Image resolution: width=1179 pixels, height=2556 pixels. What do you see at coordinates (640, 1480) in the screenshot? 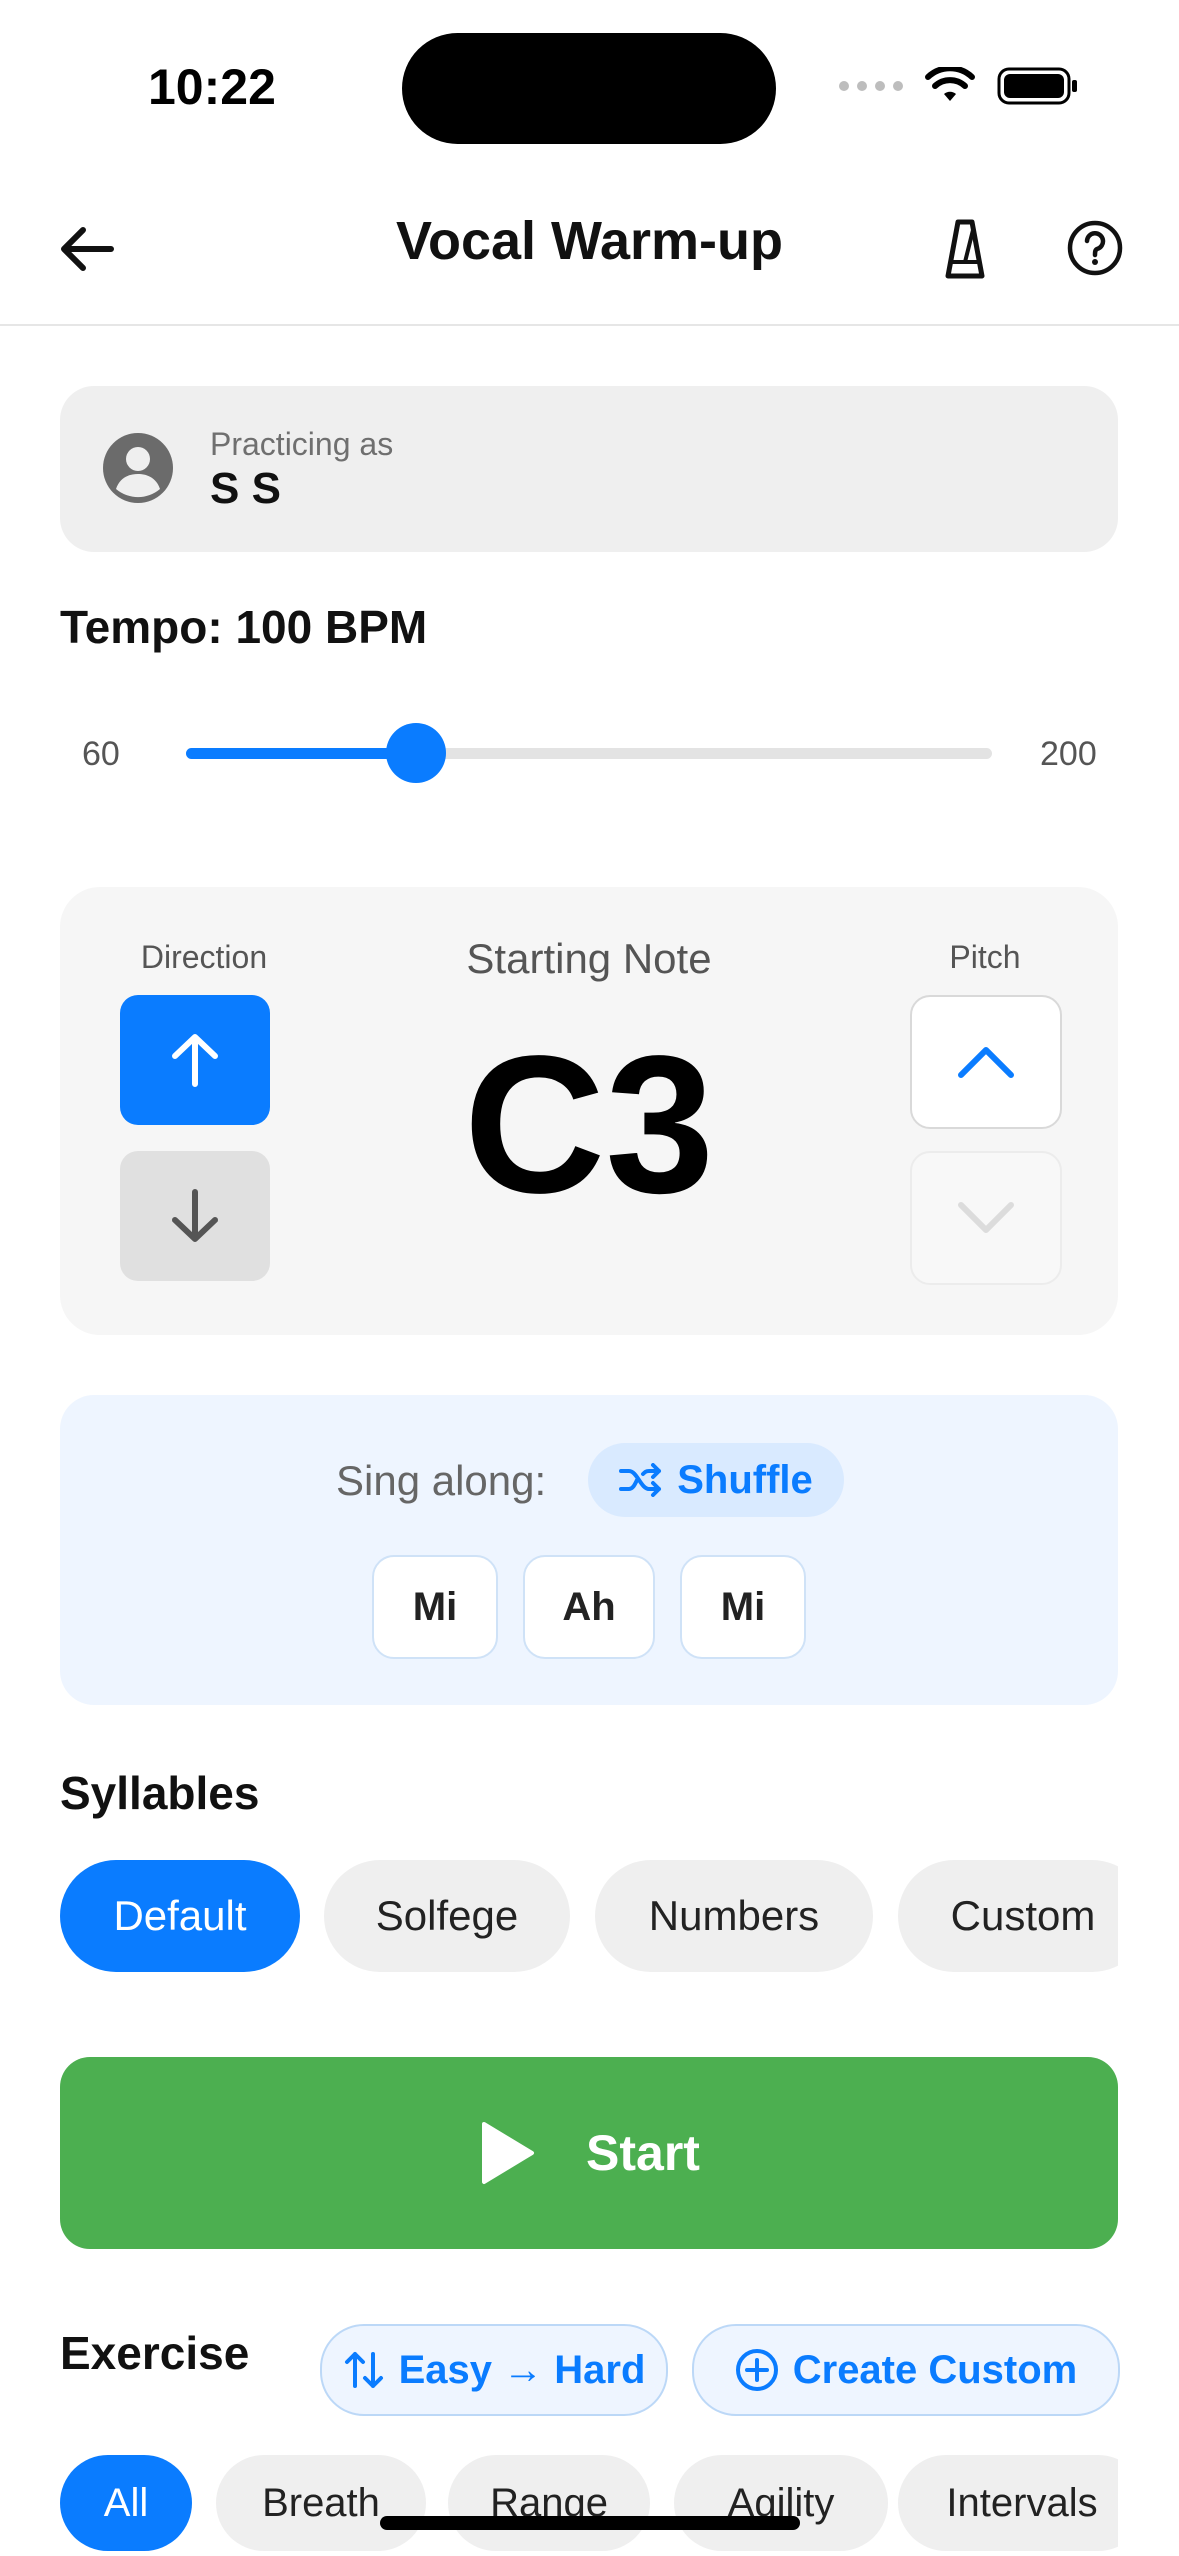
I see `shuffle-icon` at bounding box center [640, 1480].